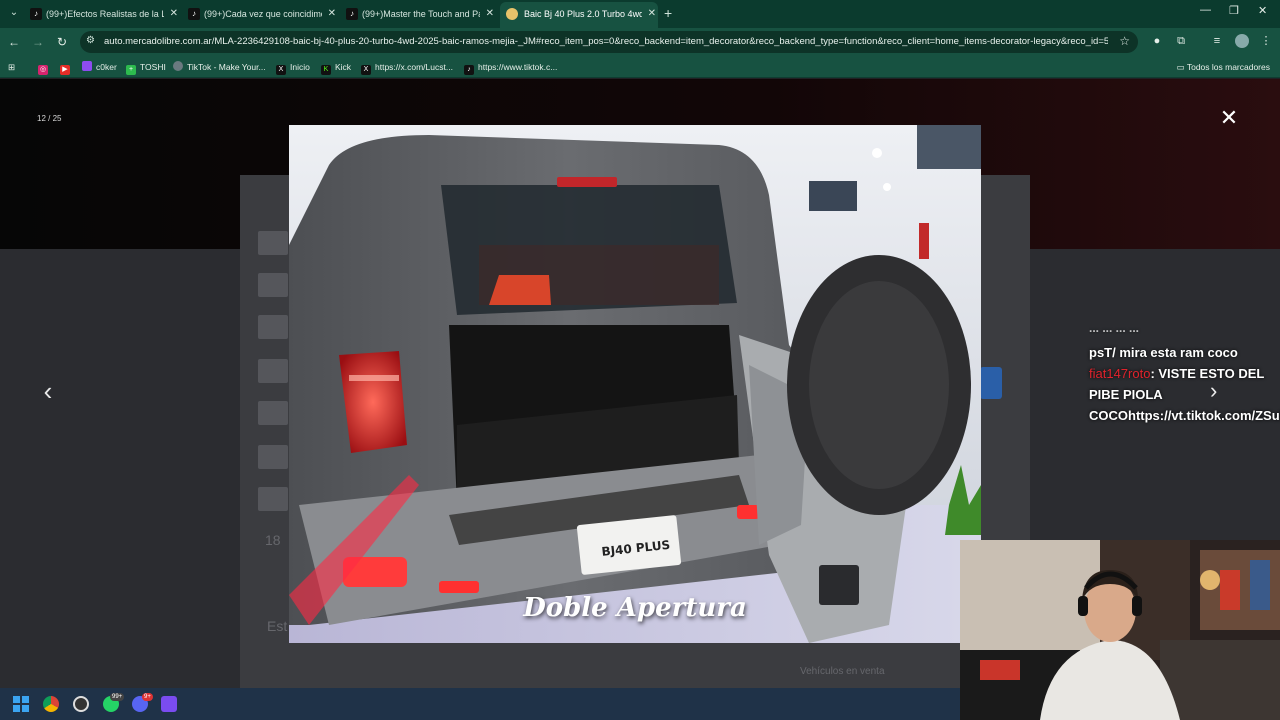 The width and height of the screenshot is (1280, 720). I want to click on discord-badge: 9+, so click(147, 697).